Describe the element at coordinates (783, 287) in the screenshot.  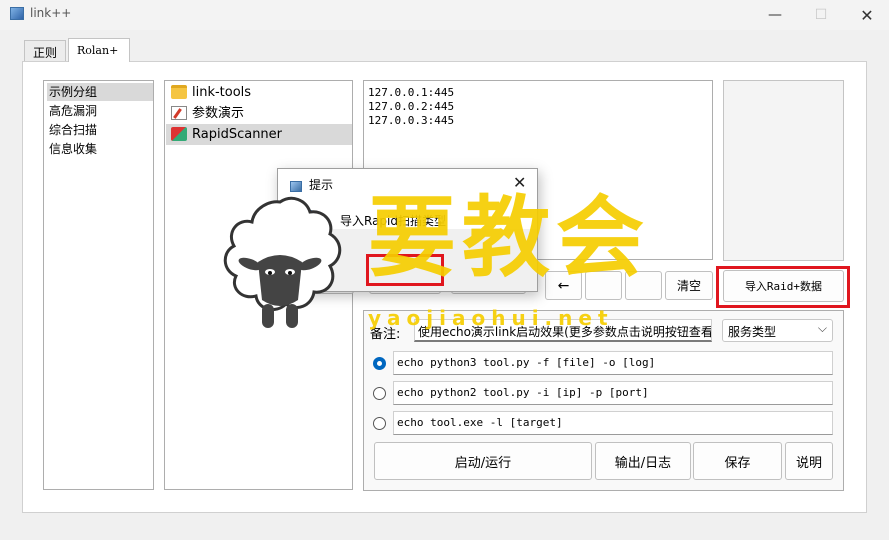
I see `highlight-import-box` at that location.